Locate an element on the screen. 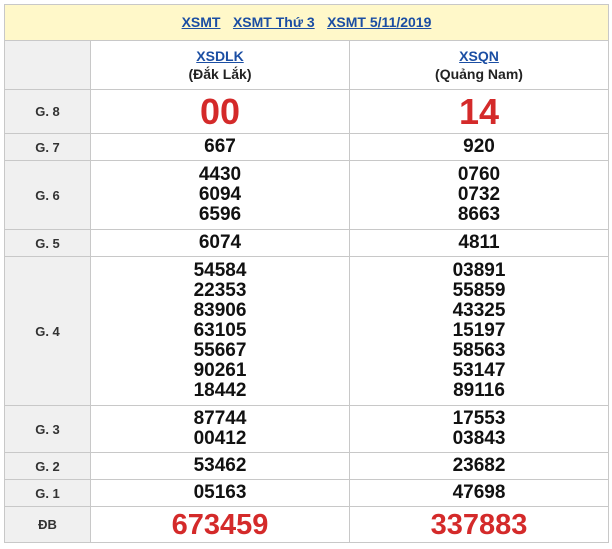 This screenshot has width=612, height=549. prize-number: 03891 is located at coordinates (479, 270).